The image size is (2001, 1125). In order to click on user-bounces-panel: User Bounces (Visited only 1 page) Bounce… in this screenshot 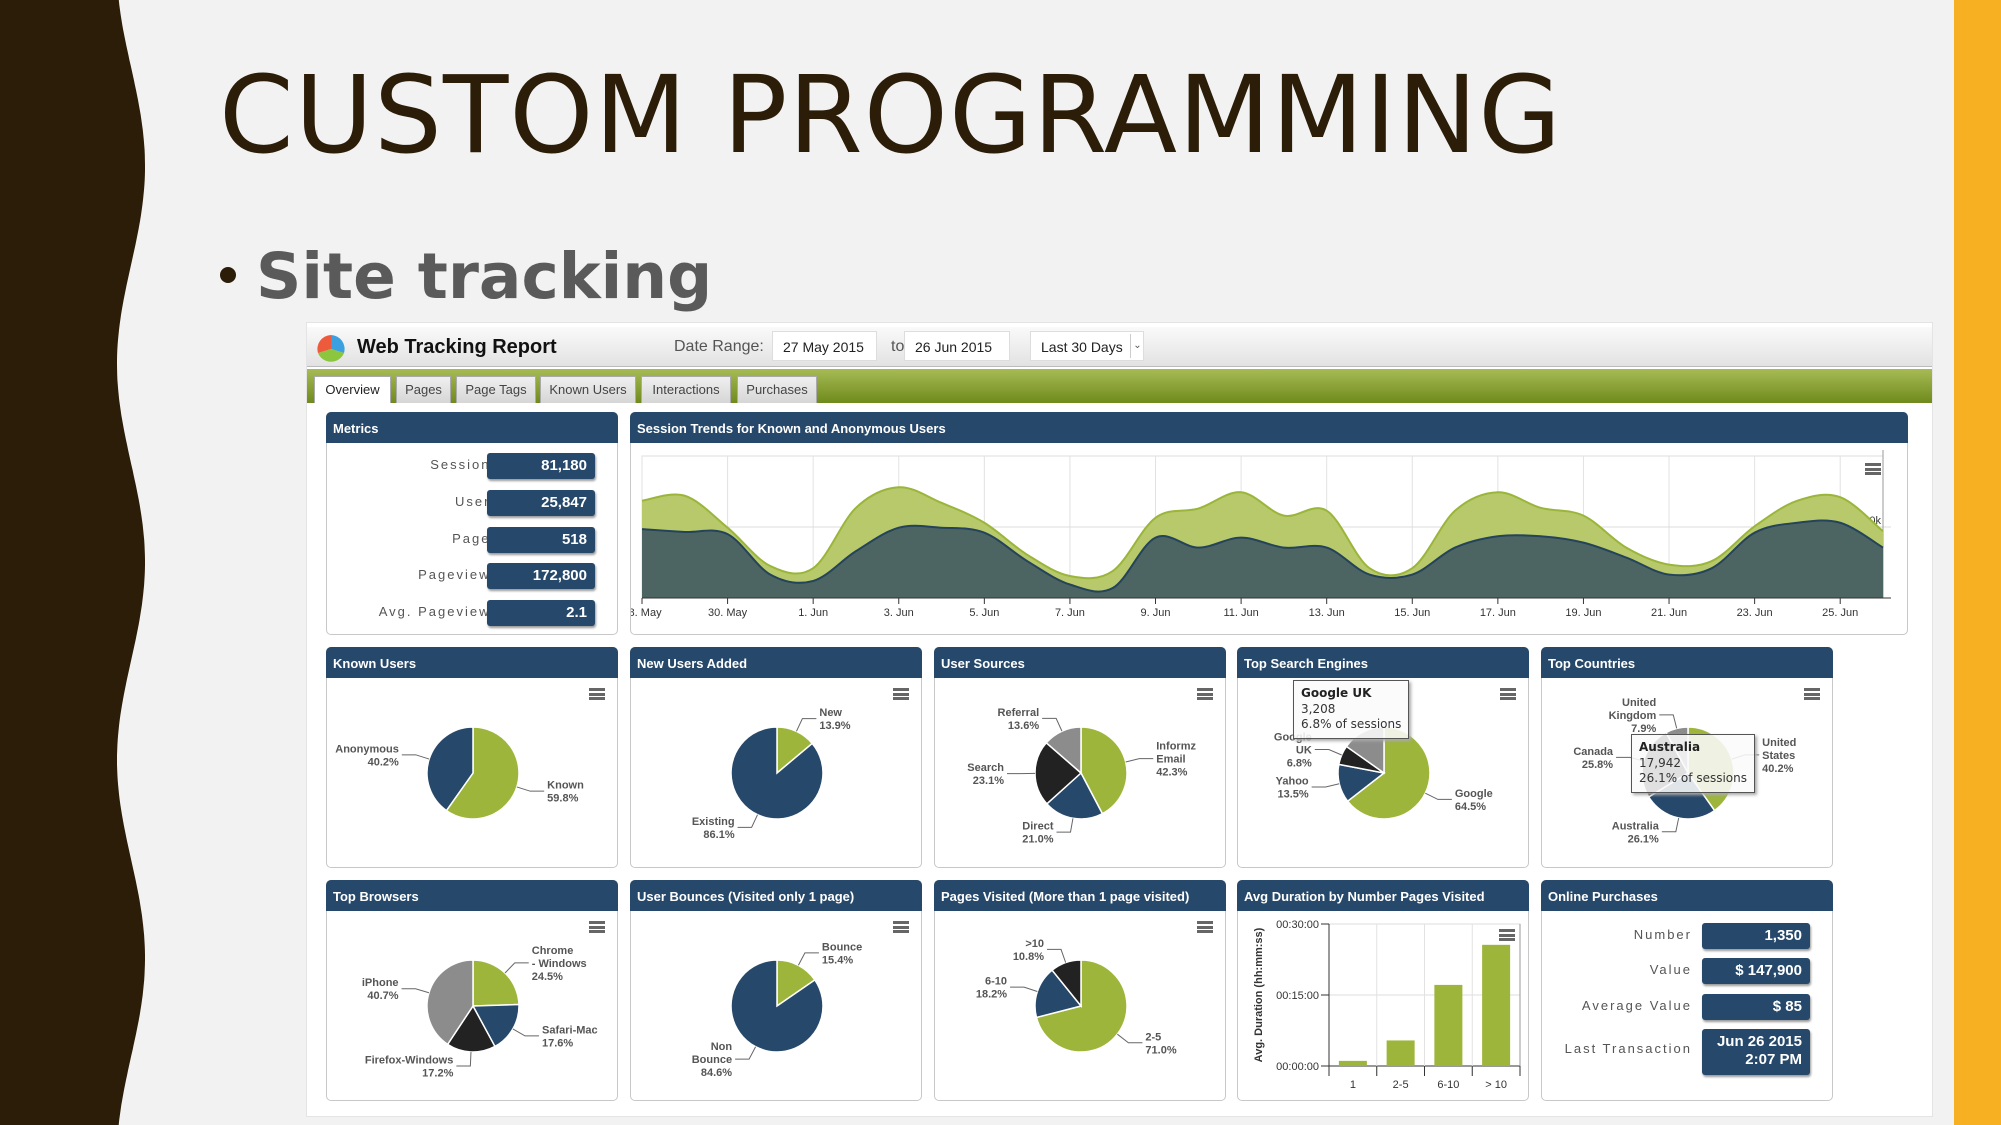, I will do `click(776, 990)`.